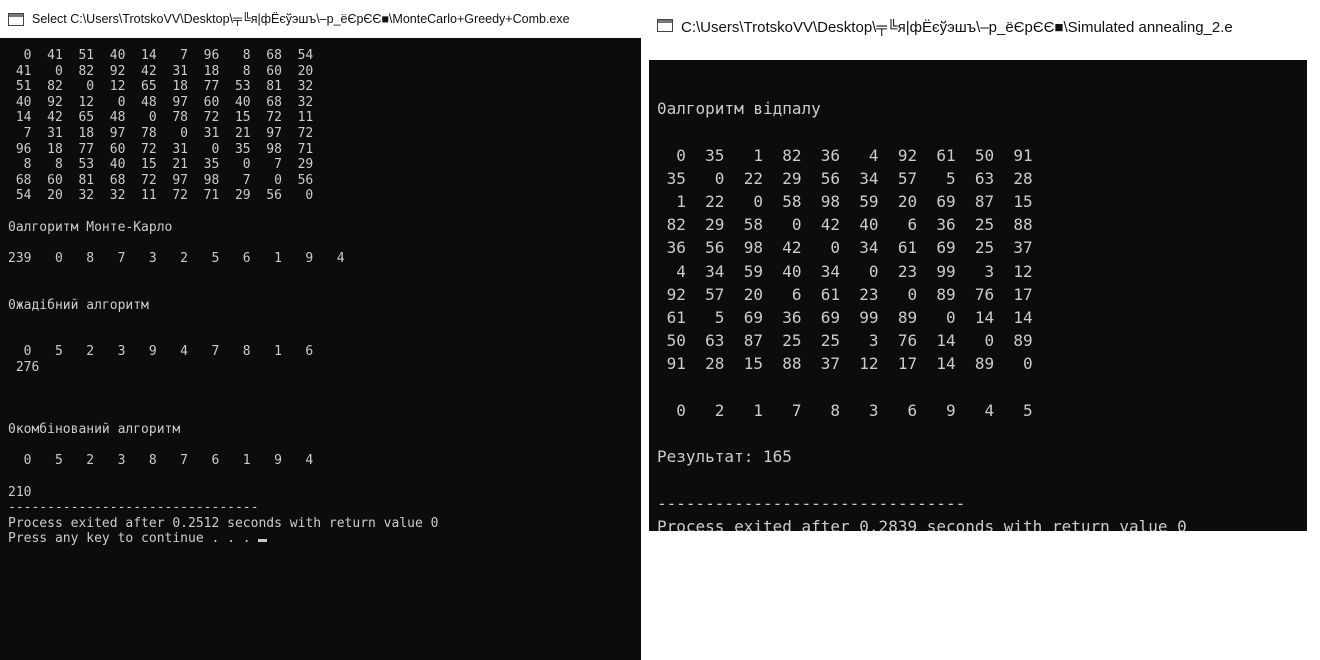  What do you see at coordinates (94, 430) in the screenshot?
I see `console-line: 0комбінований алгоритм` at bounding box center [94, 430].